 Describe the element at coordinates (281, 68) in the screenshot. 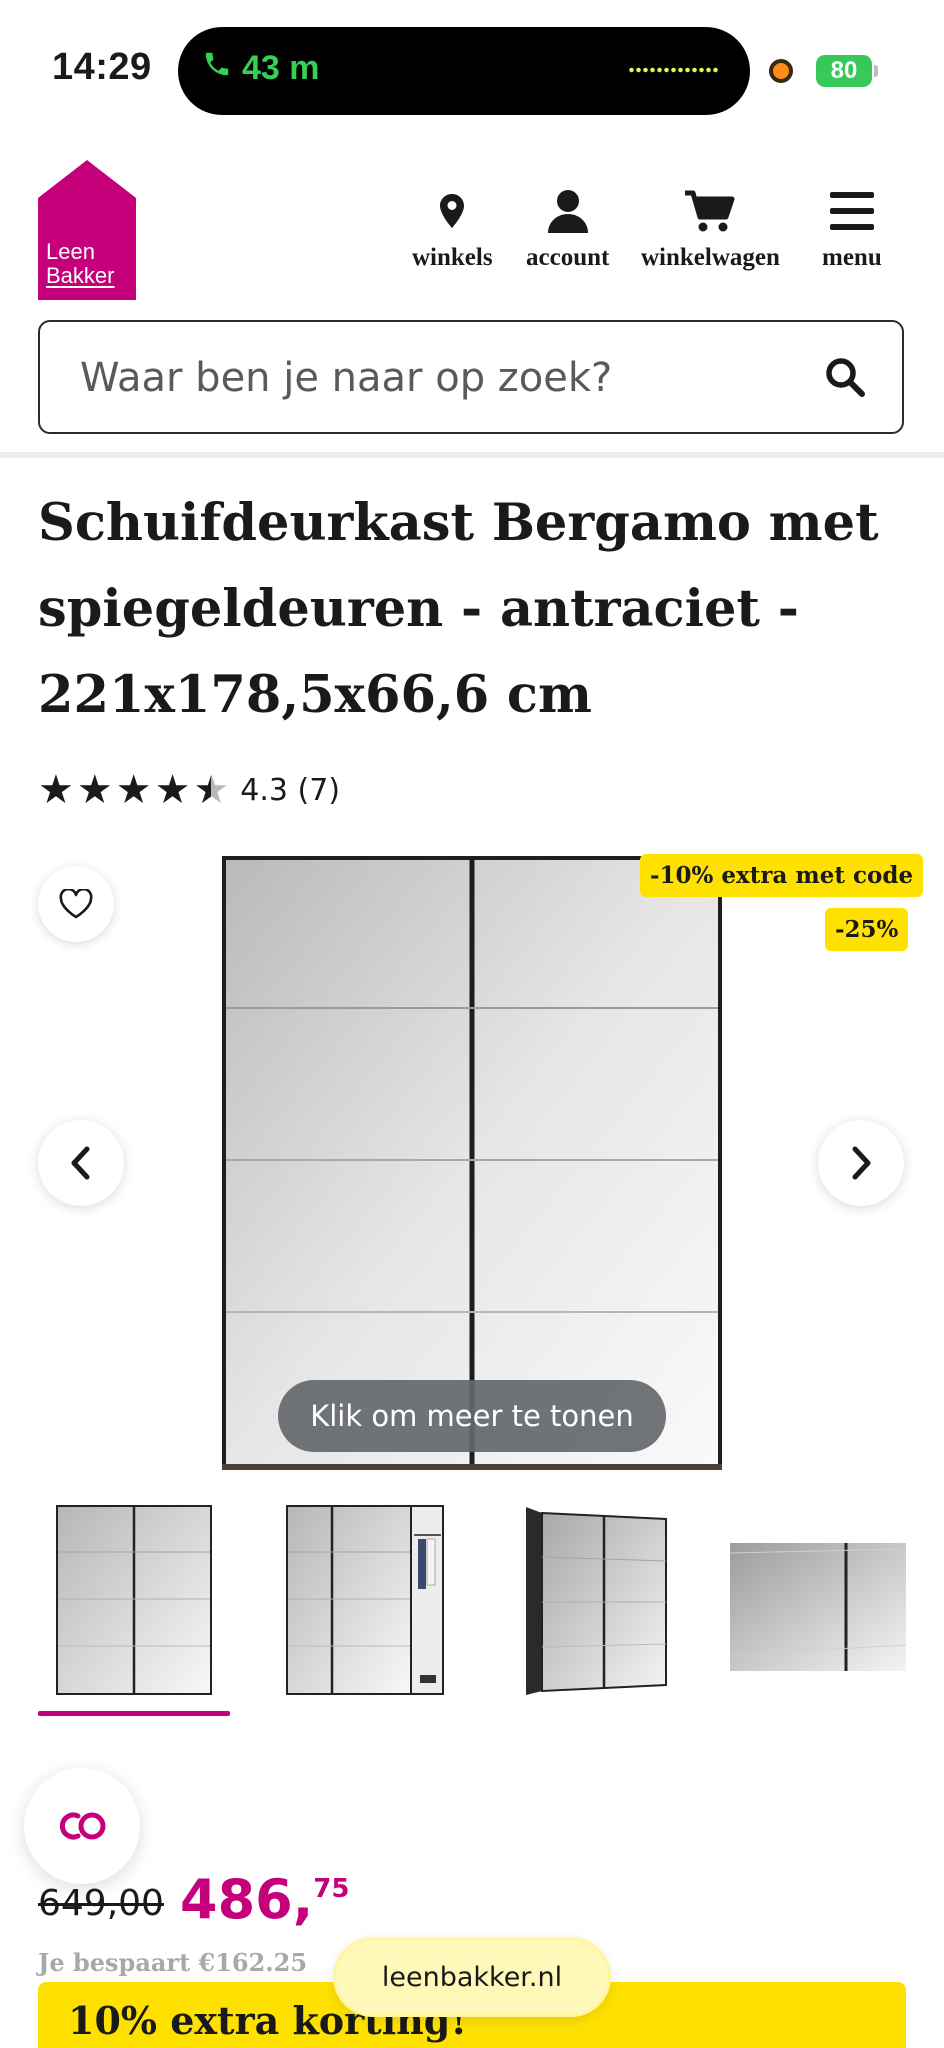

I see `call-duration: 43 m` at that location.